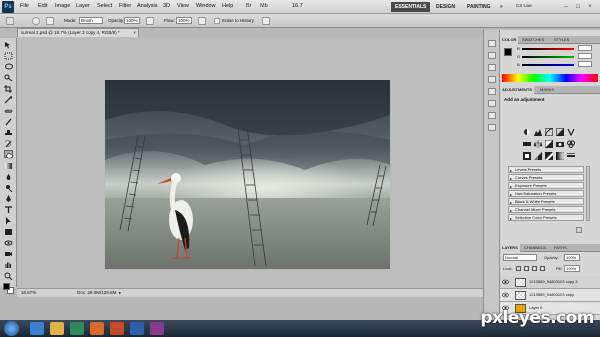 This screenshot has height=337, width=600. What do you see at coordinates (566, 7) in the screenshot?
I see `minimize-icon: –` at bounding box center [566, 7].